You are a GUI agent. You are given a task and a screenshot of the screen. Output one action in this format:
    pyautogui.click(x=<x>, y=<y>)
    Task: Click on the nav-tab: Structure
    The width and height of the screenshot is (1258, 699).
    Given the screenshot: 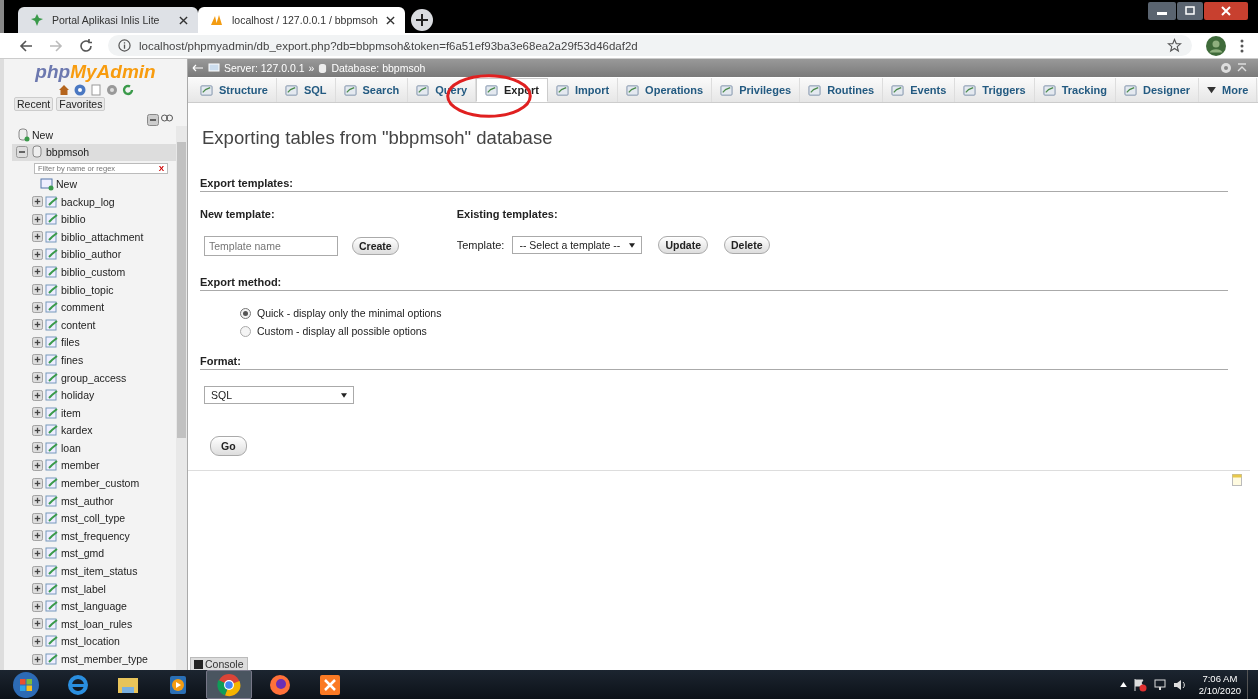 What is the action you would take?
    pyautogui.click(x=234, y=90)
    